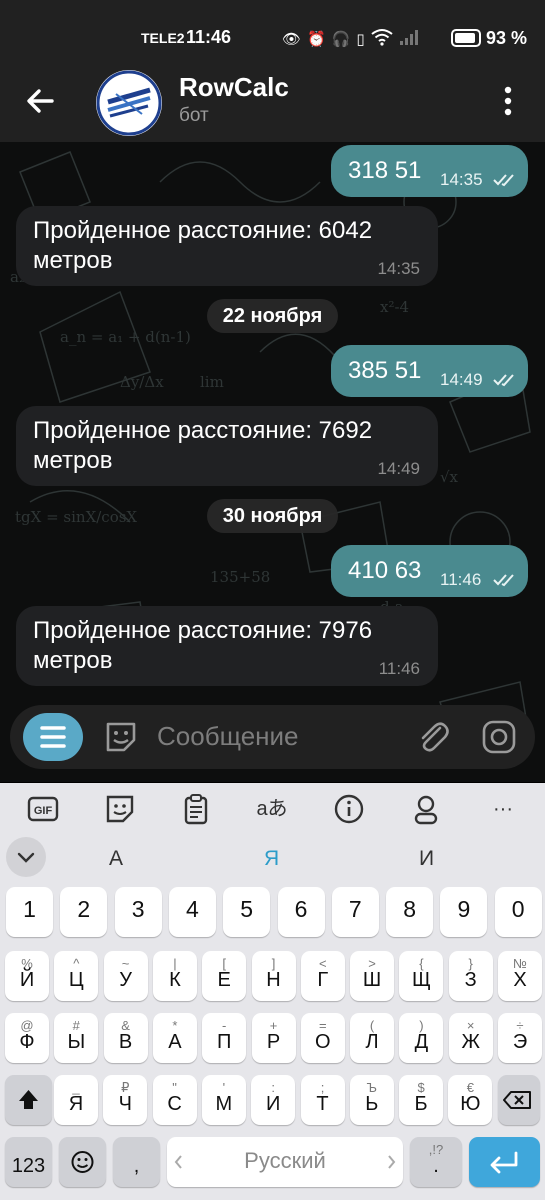  Describe the element at coordinates (322, 1038) in the screenshot. I see `key-letter: = О` at that location.